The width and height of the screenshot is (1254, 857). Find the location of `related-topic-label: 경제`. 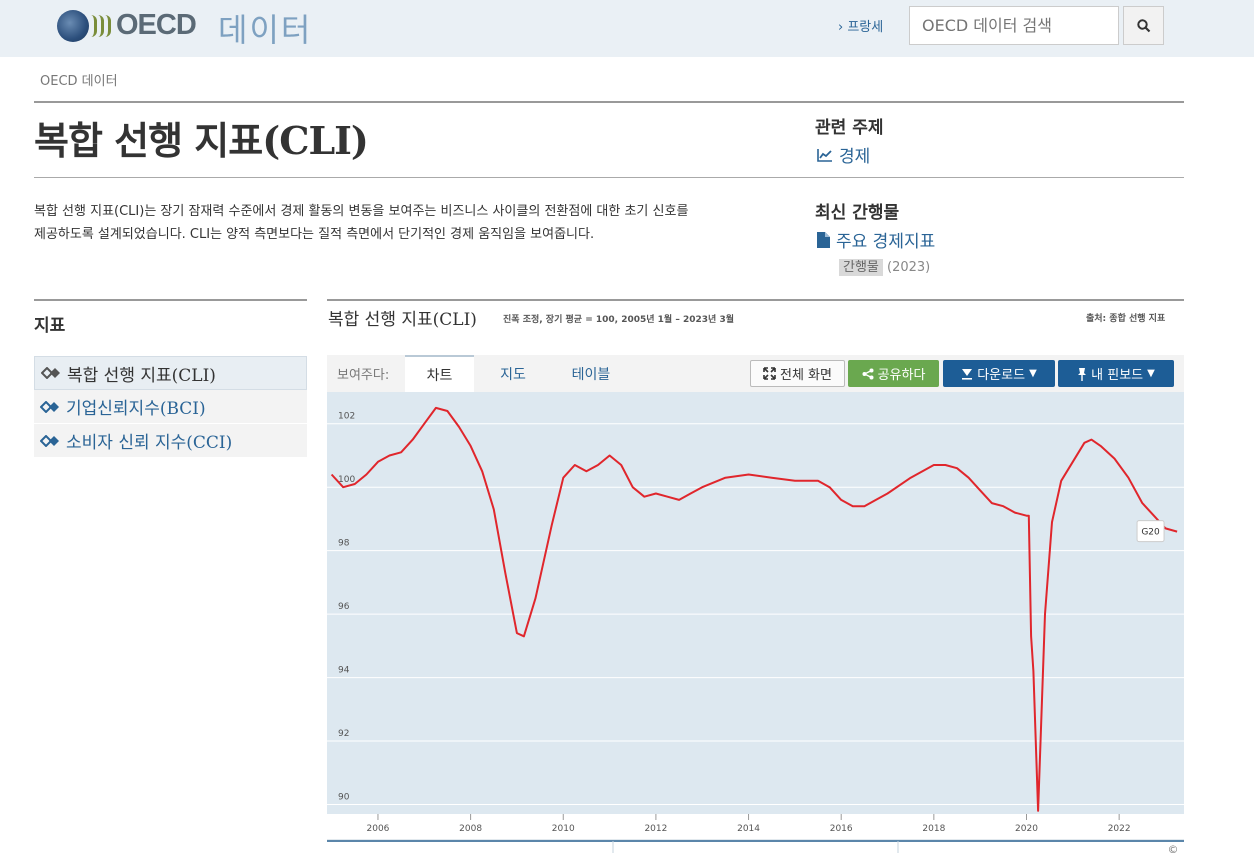

related-topic-label: 경제 is located at coordinates (854, 154).